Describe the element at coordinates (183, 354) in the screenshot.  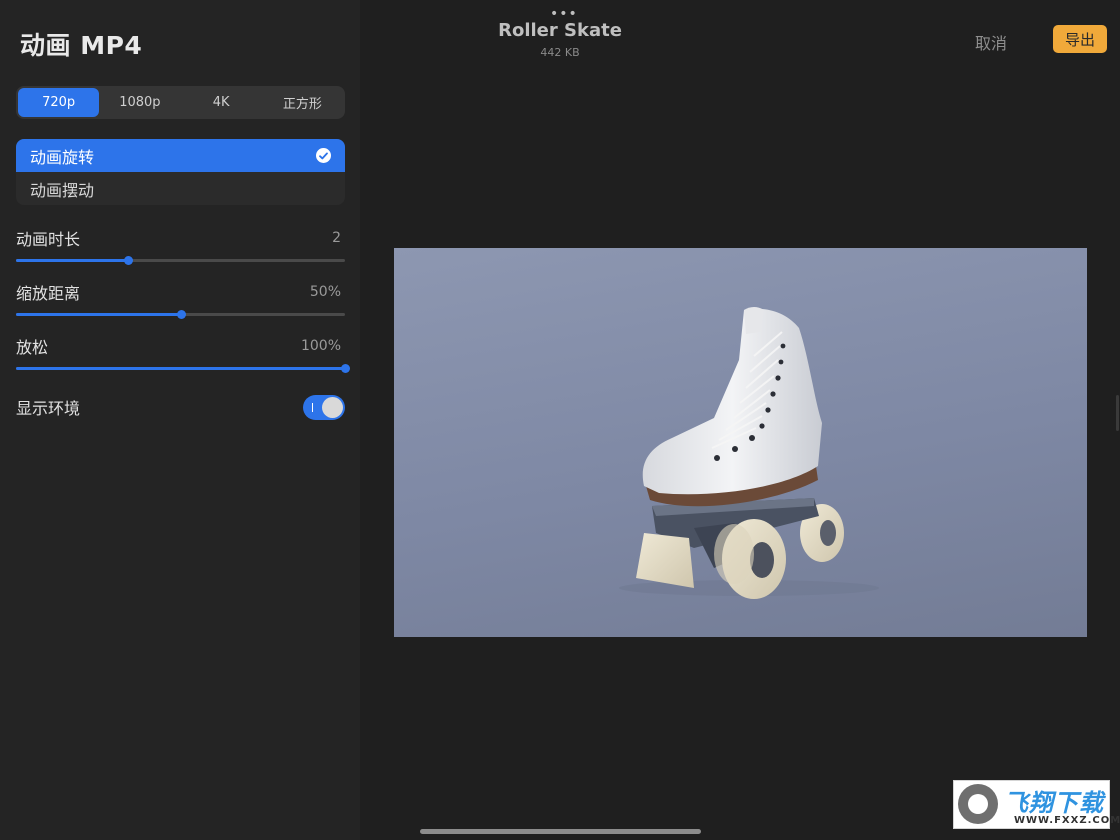
I see `ease-slider: 放松 100%` at that location.